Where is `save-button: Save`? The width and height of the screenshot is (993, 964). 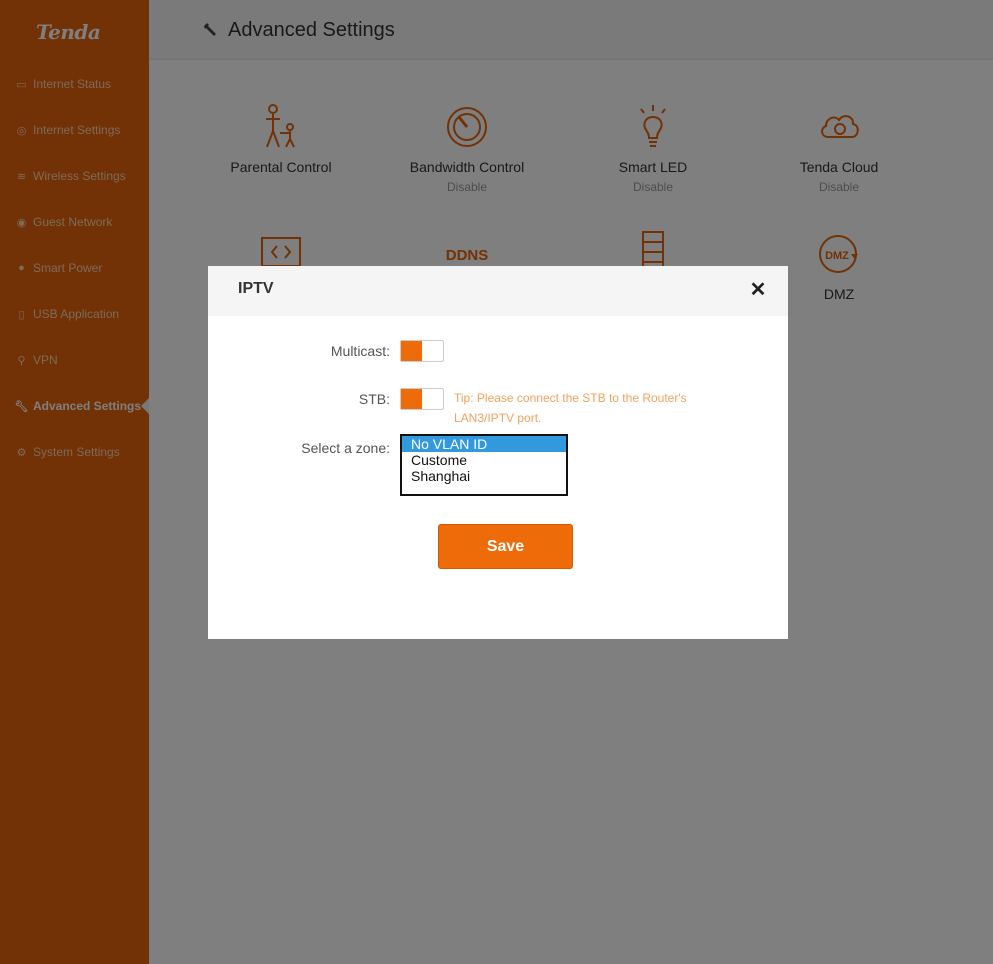 save-button: Save is located at coordinates (505, 546).